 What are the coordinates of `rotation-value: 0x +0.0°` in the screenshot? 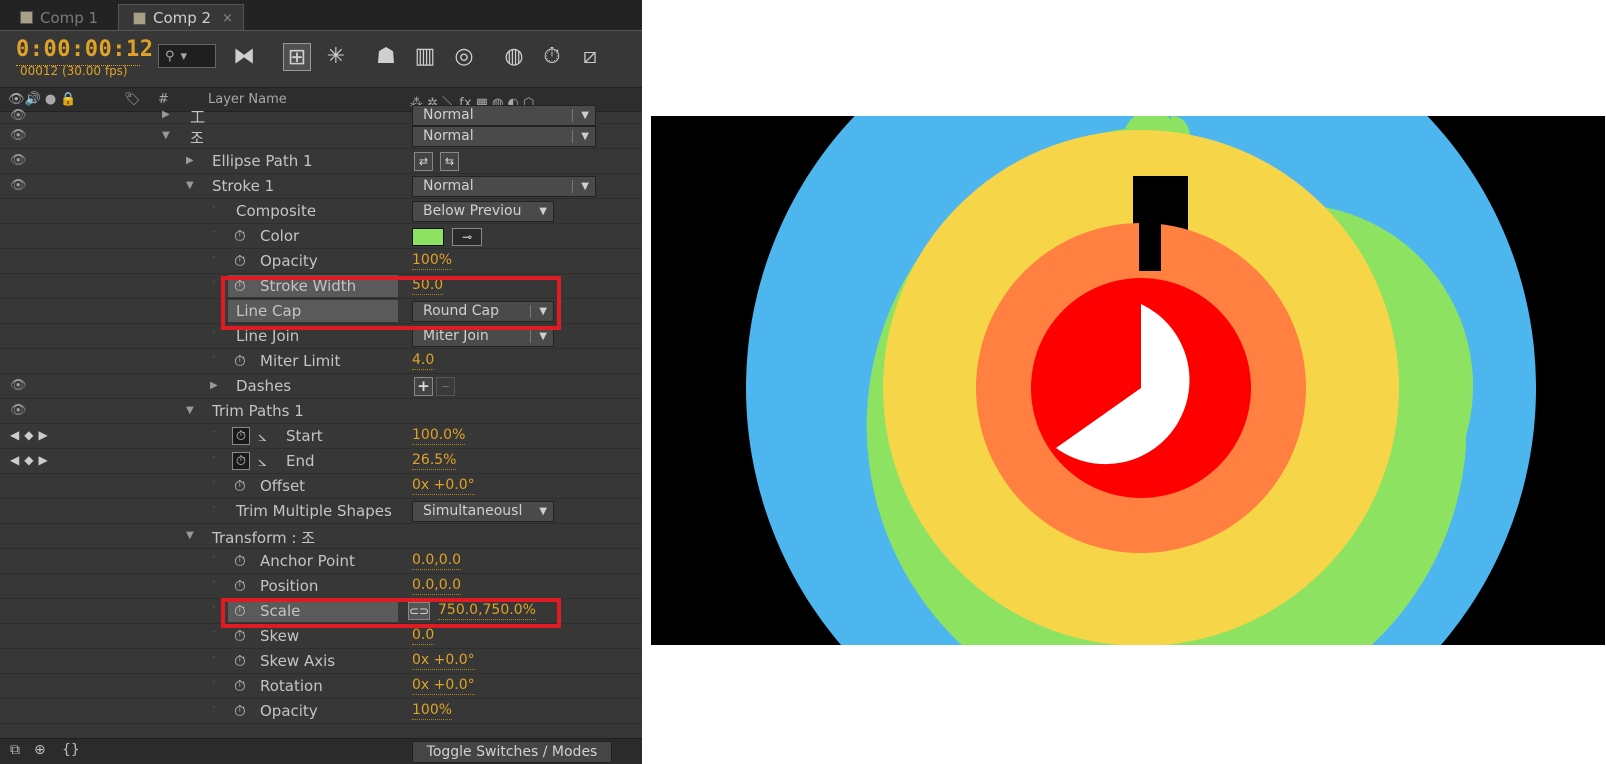 It's located at (443, 686).